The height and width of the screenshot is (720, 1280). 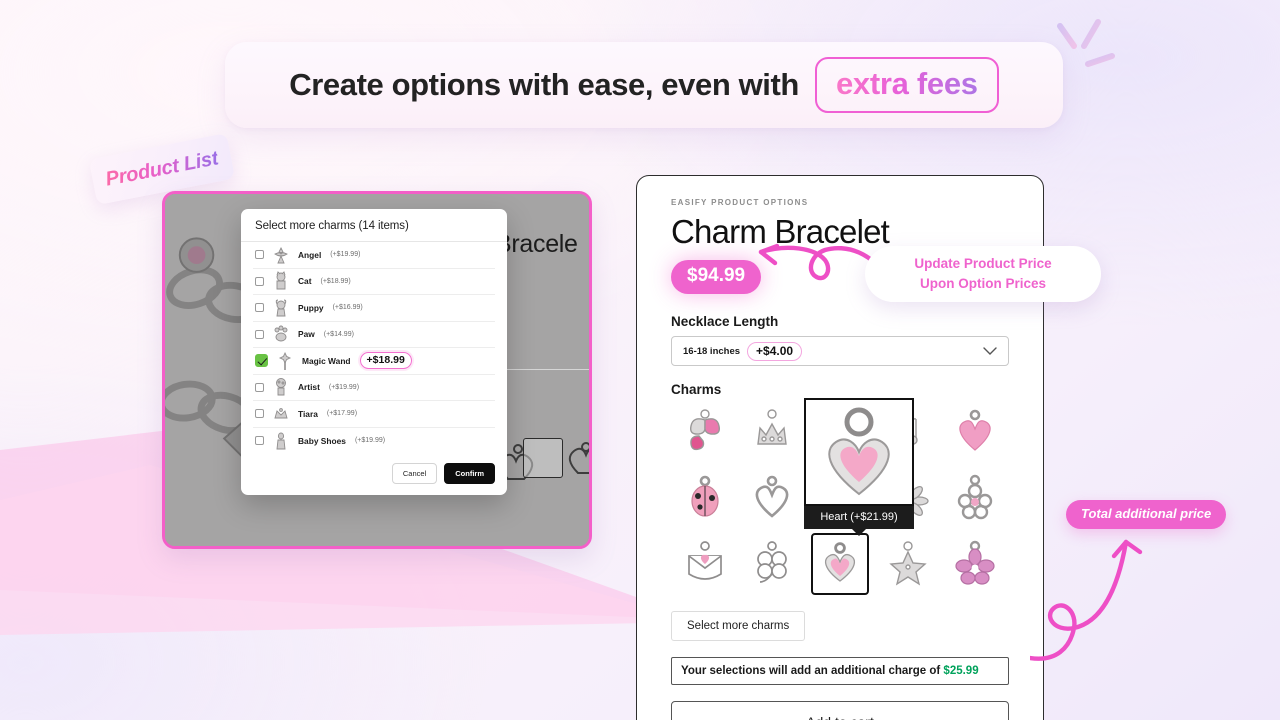 I want to click on charm-name: Magic Wand, so click(x=326, y=360).